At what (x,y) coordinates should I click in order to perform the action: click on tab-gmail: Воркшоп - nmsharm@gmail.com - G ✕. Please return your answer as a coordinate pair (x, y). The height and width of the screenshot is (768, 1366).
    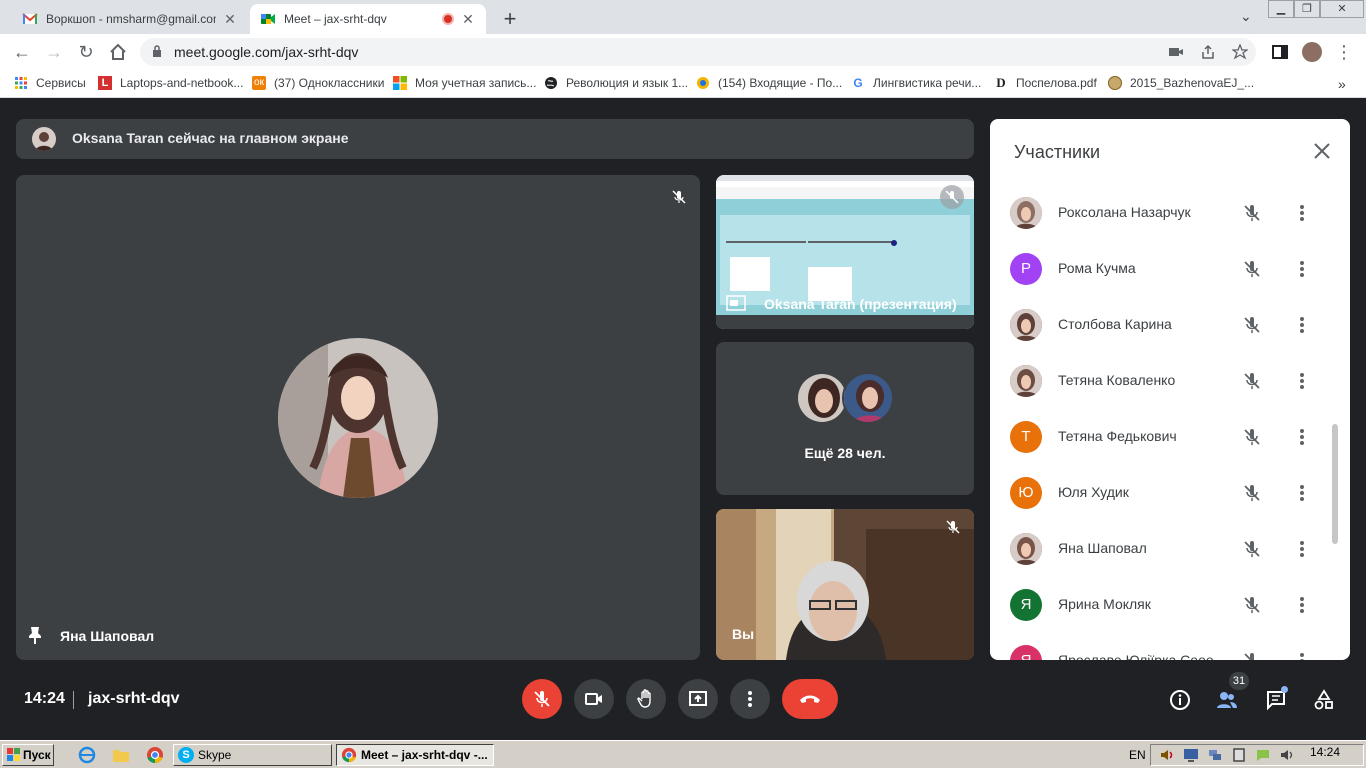
    Looking at the image, I should click on (130, 19).